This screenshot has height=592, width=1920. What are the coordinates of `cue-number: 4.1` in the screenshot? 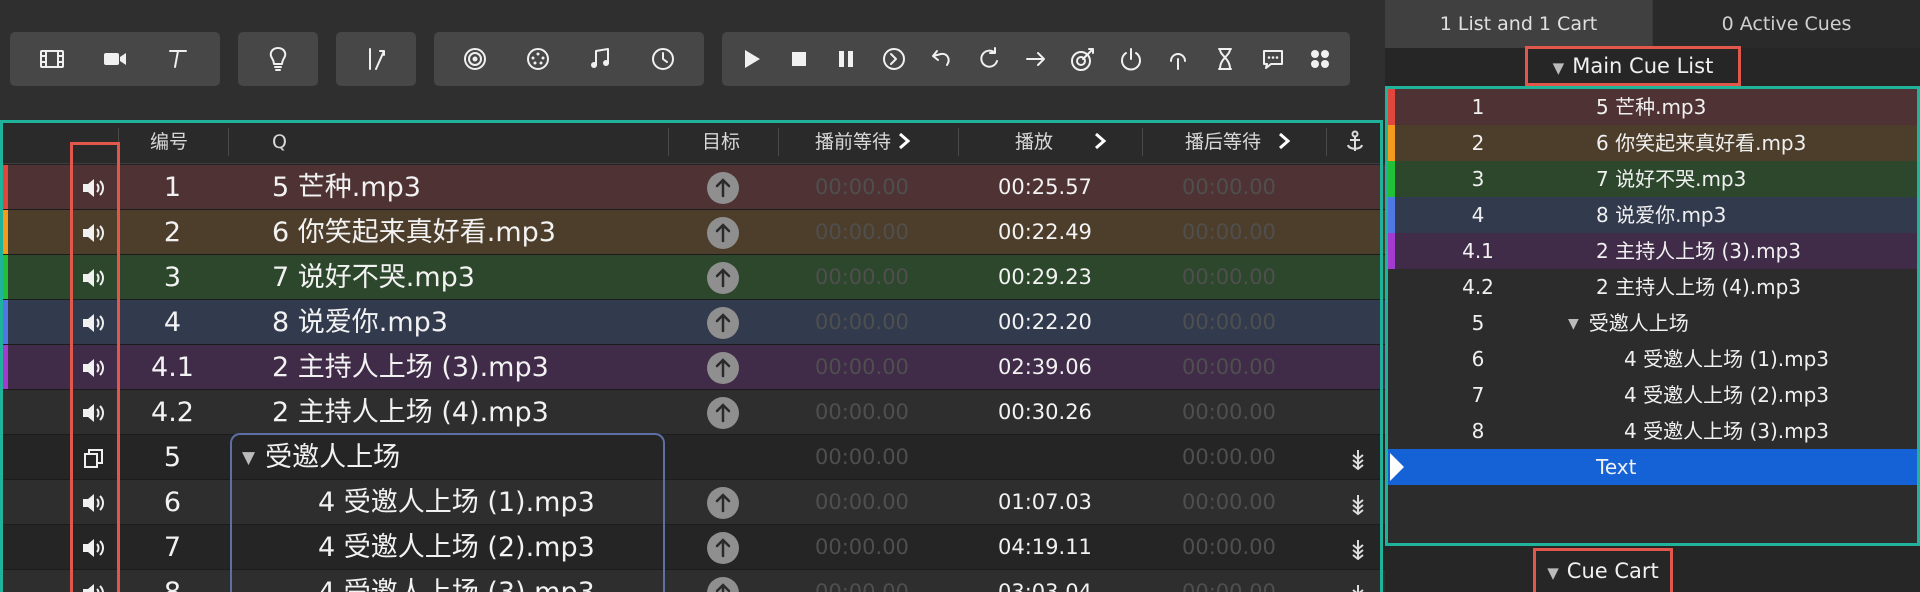 It's located at (172, 367).